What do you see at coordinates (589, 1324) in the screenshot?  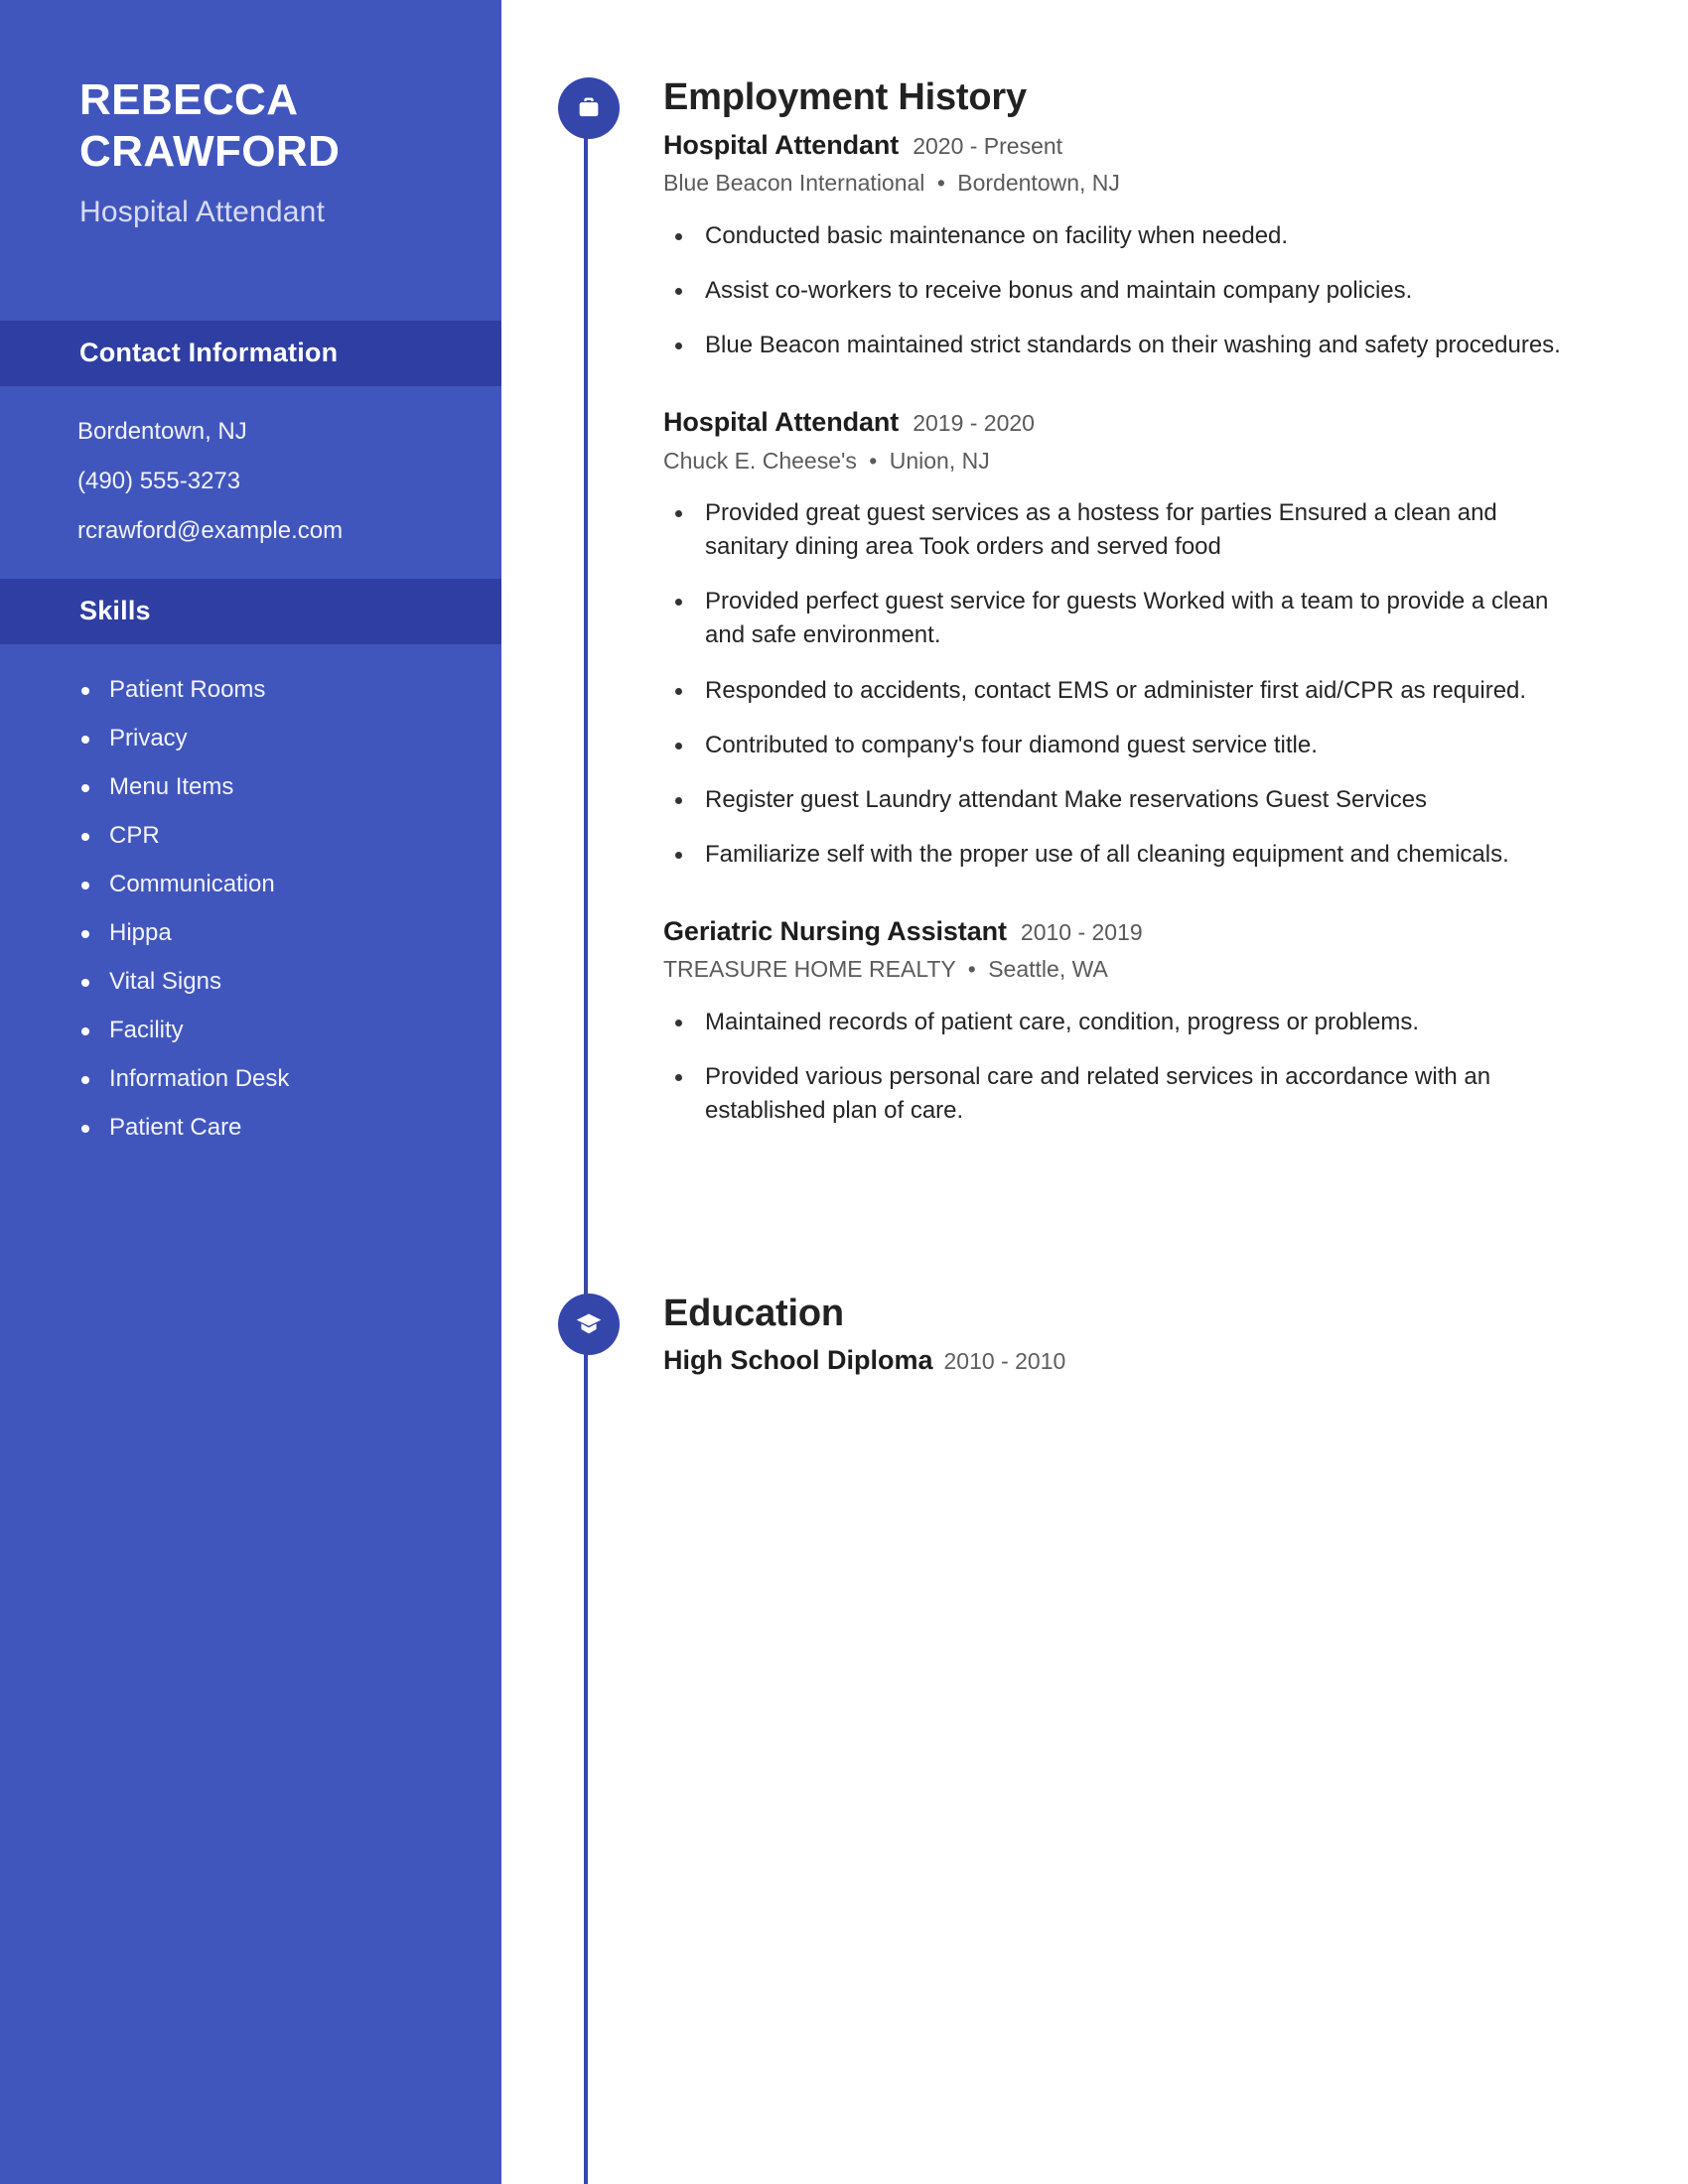 I see `graduation-cap-icon` at bounding box center [589, 1324].